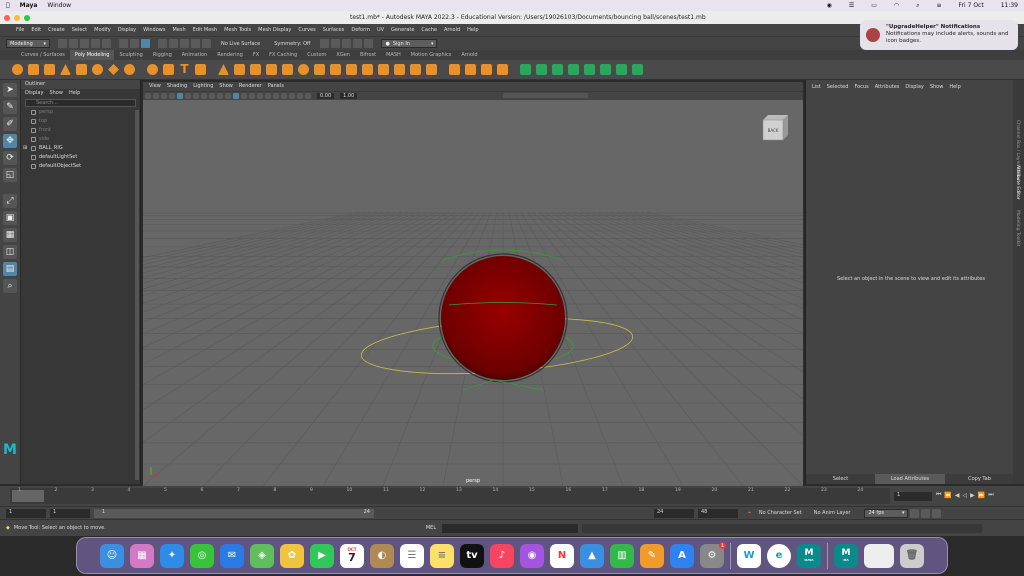 The width and height of the screenshot is (1024, 576). I want to click on menu-arnold: Arnold, so click(452, 30).